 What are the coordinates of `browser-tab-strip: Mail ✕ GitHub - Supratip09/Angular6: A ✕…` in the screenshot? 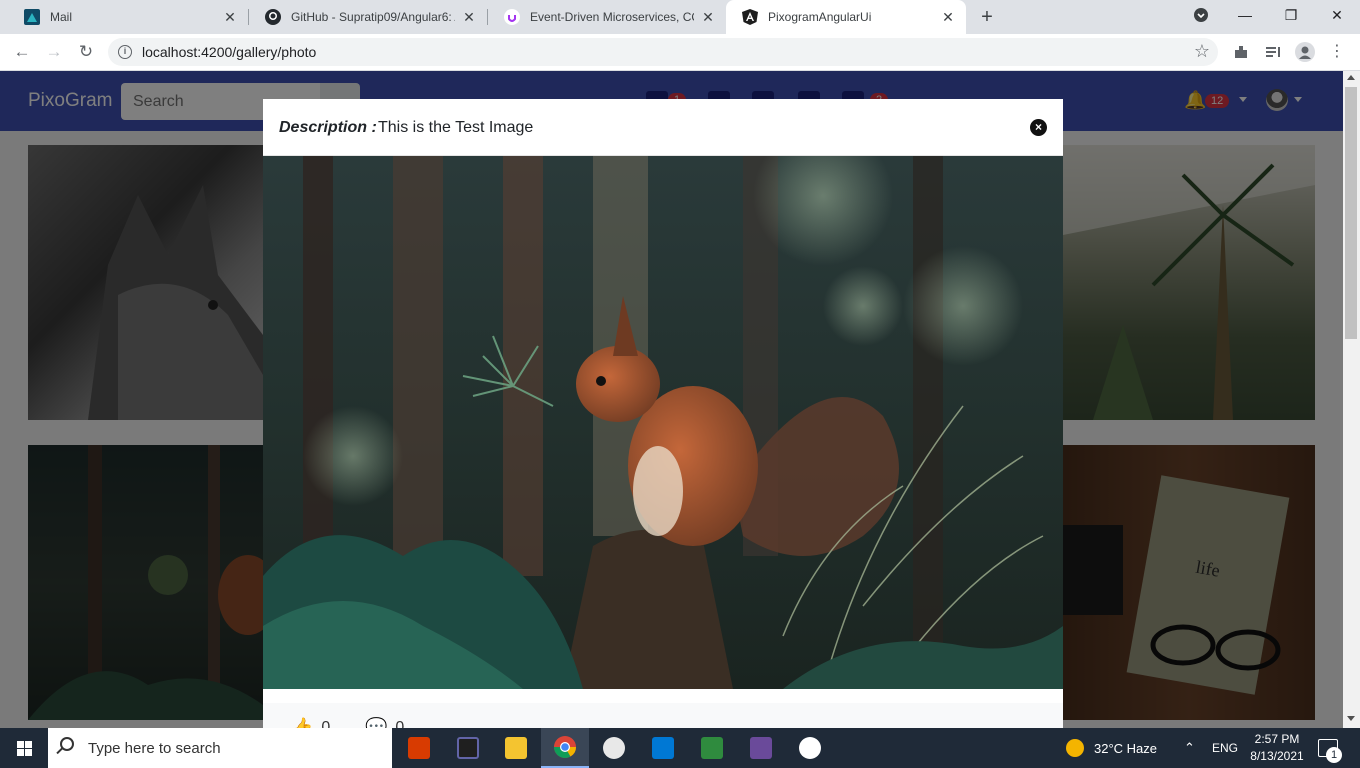 It's located at (680, 17).